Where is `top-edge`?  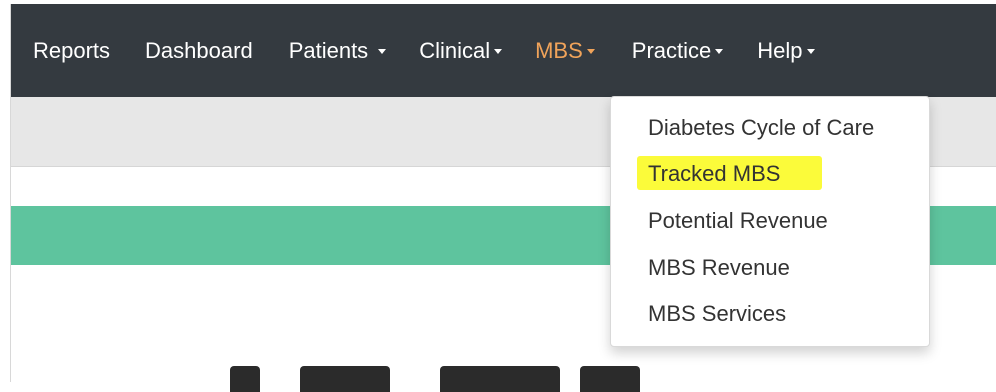
top-edge is located at coordinates (498, 2).